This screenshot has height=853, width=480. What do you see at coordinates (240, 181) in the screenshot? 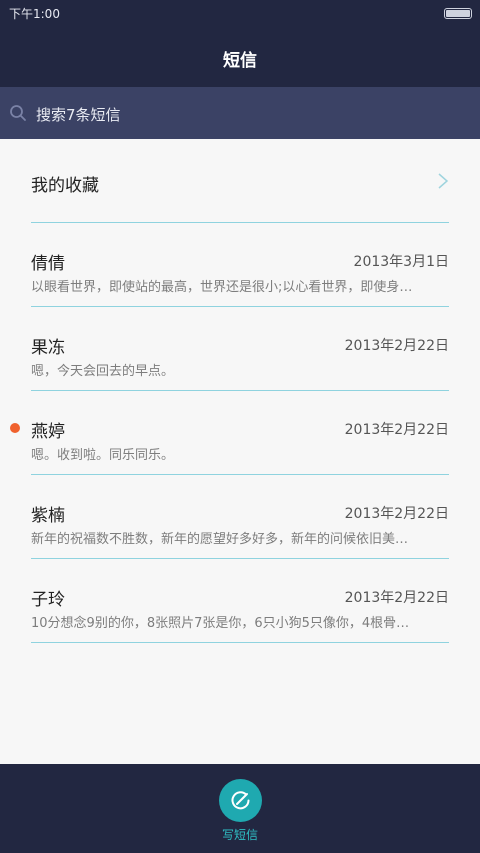
I see `favorites-row: 我的收藏` at bounding box center [240, 181].